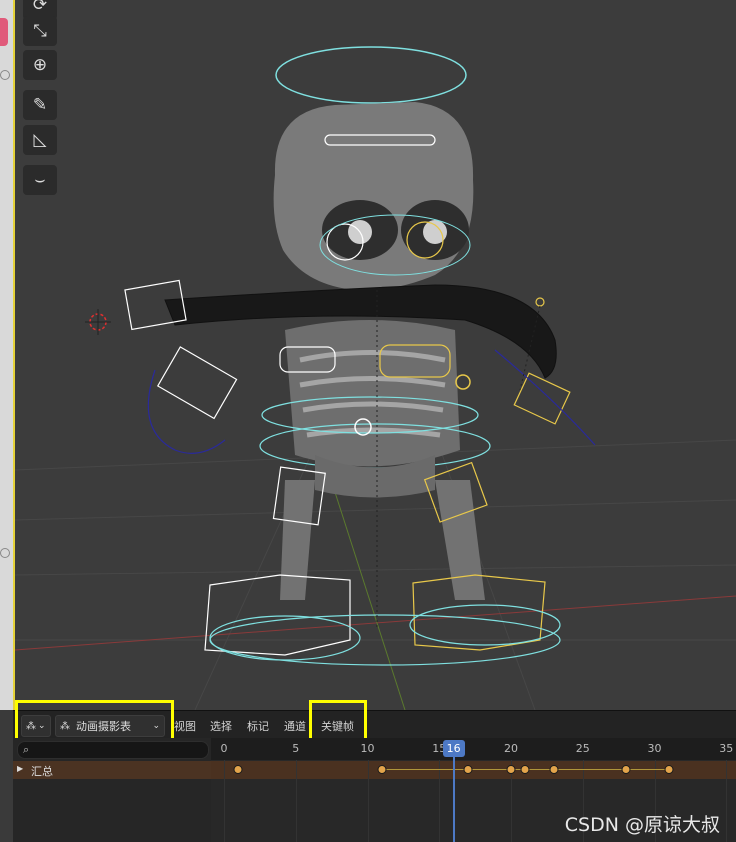 The image size is (736, 842). I want to click on legs, so click(380, 527).